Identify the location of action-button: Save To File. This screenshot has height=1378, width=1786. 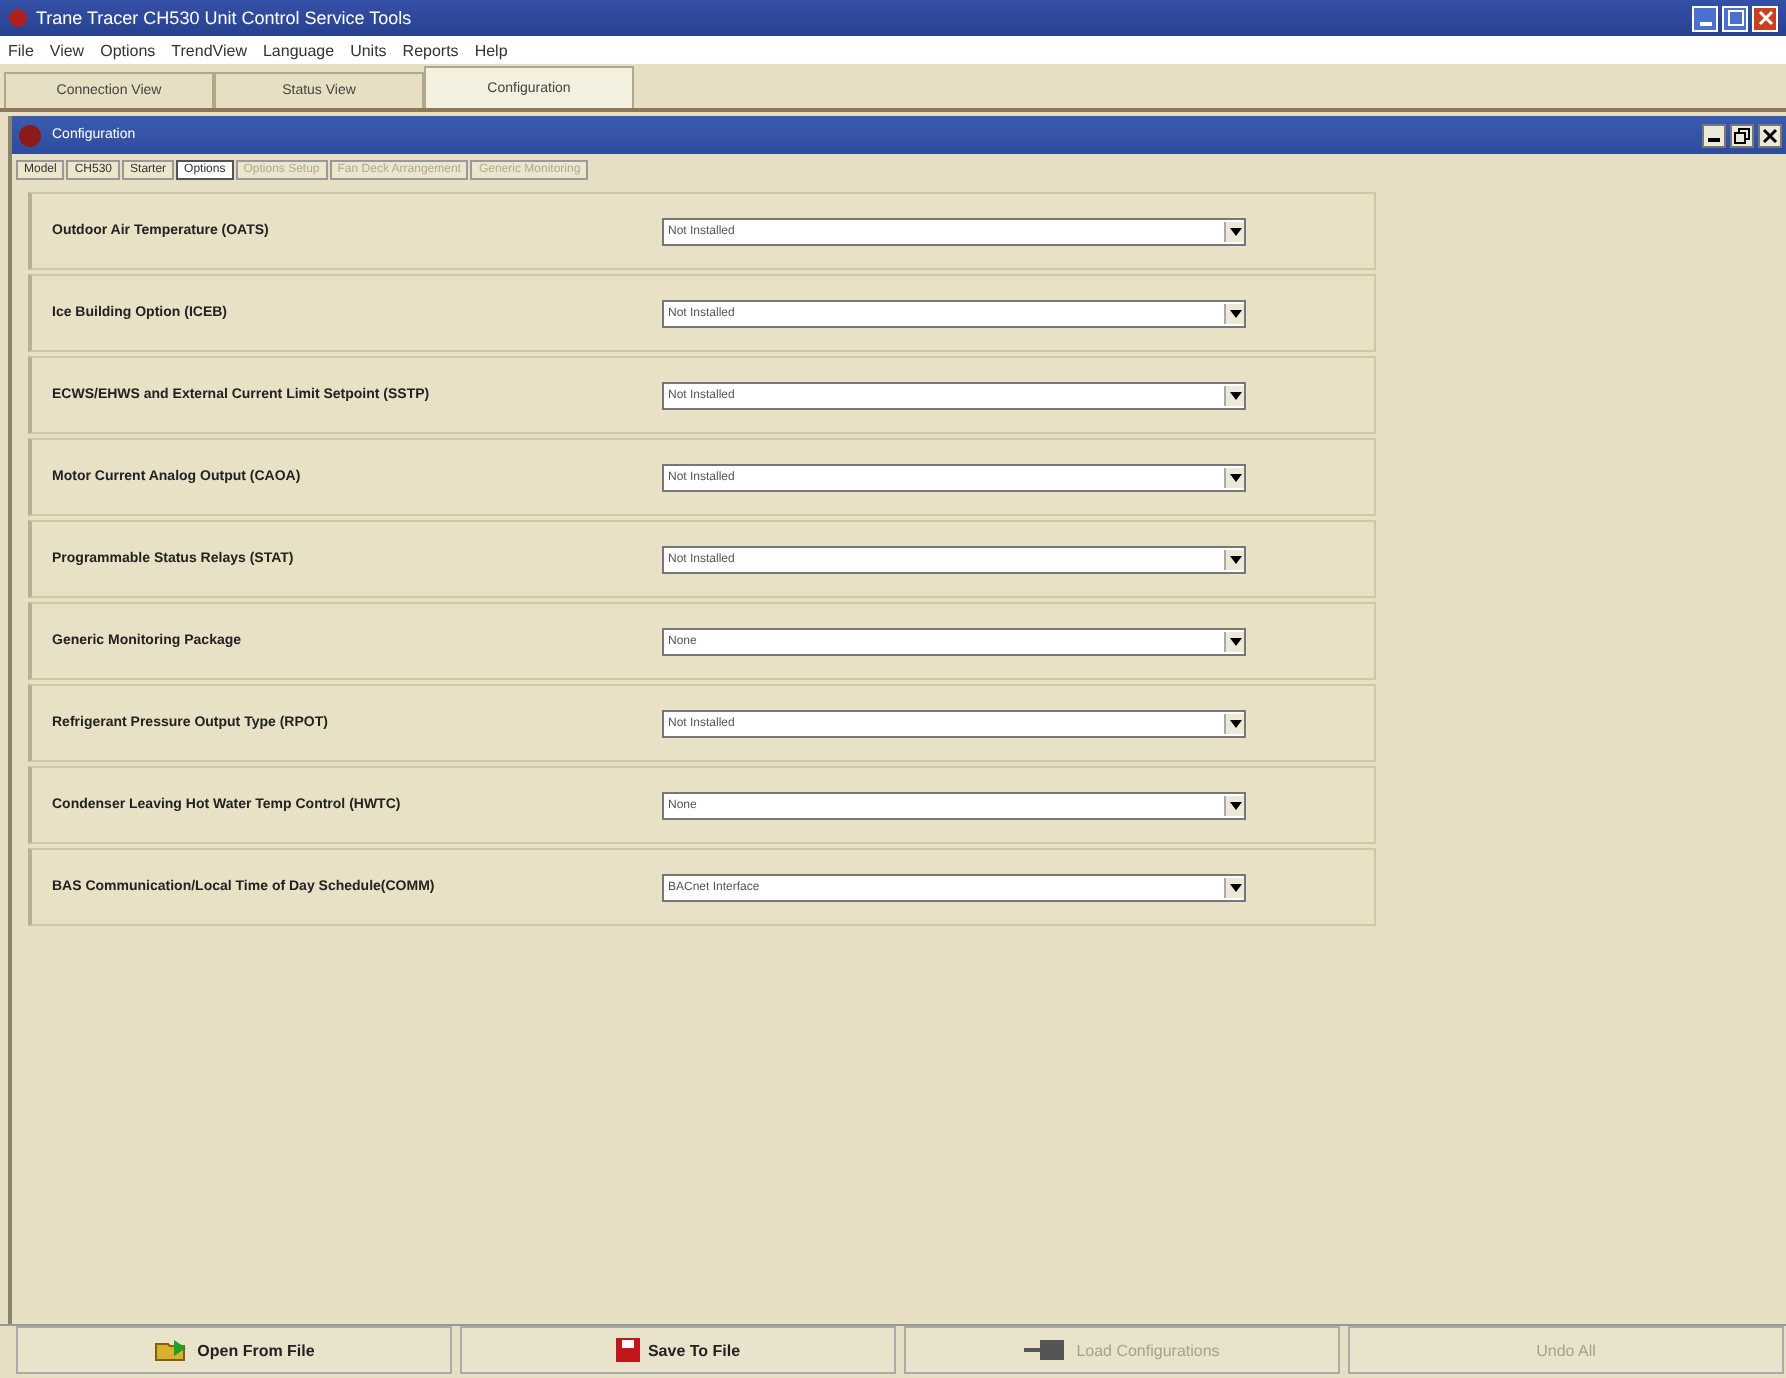
(678, 1350).